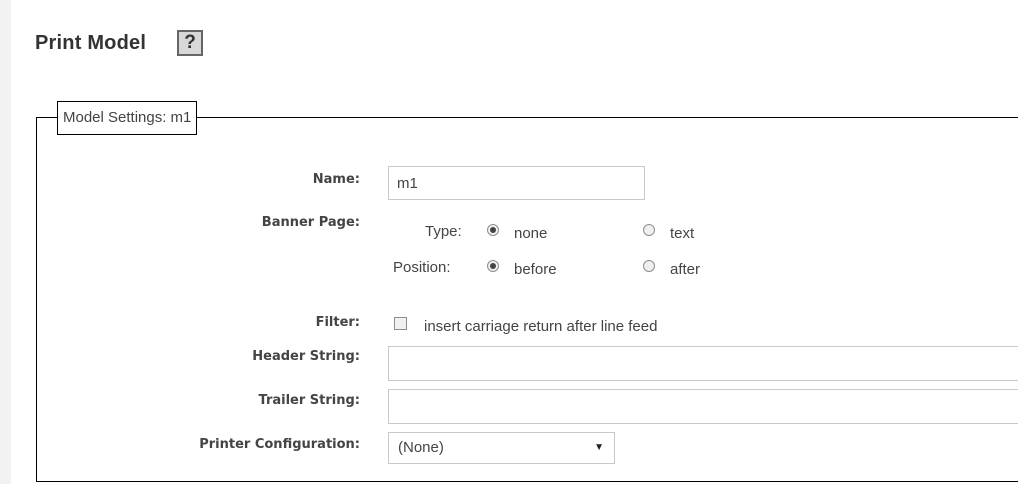  Describe the element at coordinates (493, 230) in the screenshot. I see `banner-type-none-radio` at that location.